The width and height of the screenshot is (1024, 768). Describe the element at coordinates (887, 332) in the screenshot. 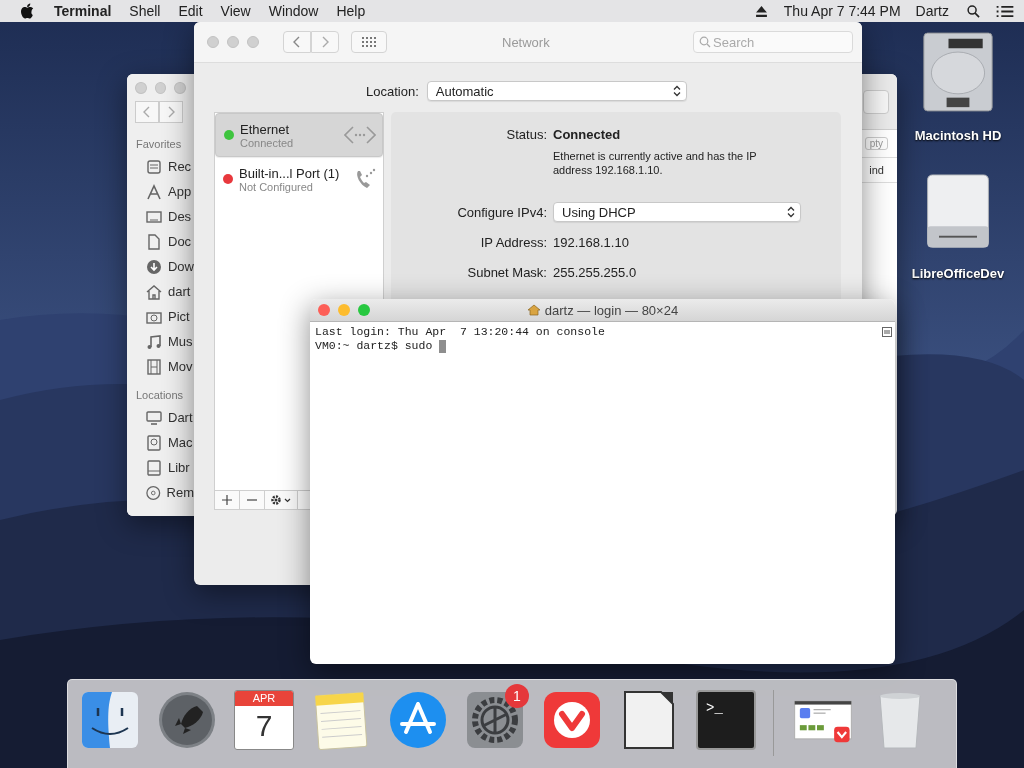

I see `scroll-marker-icon` at that location.